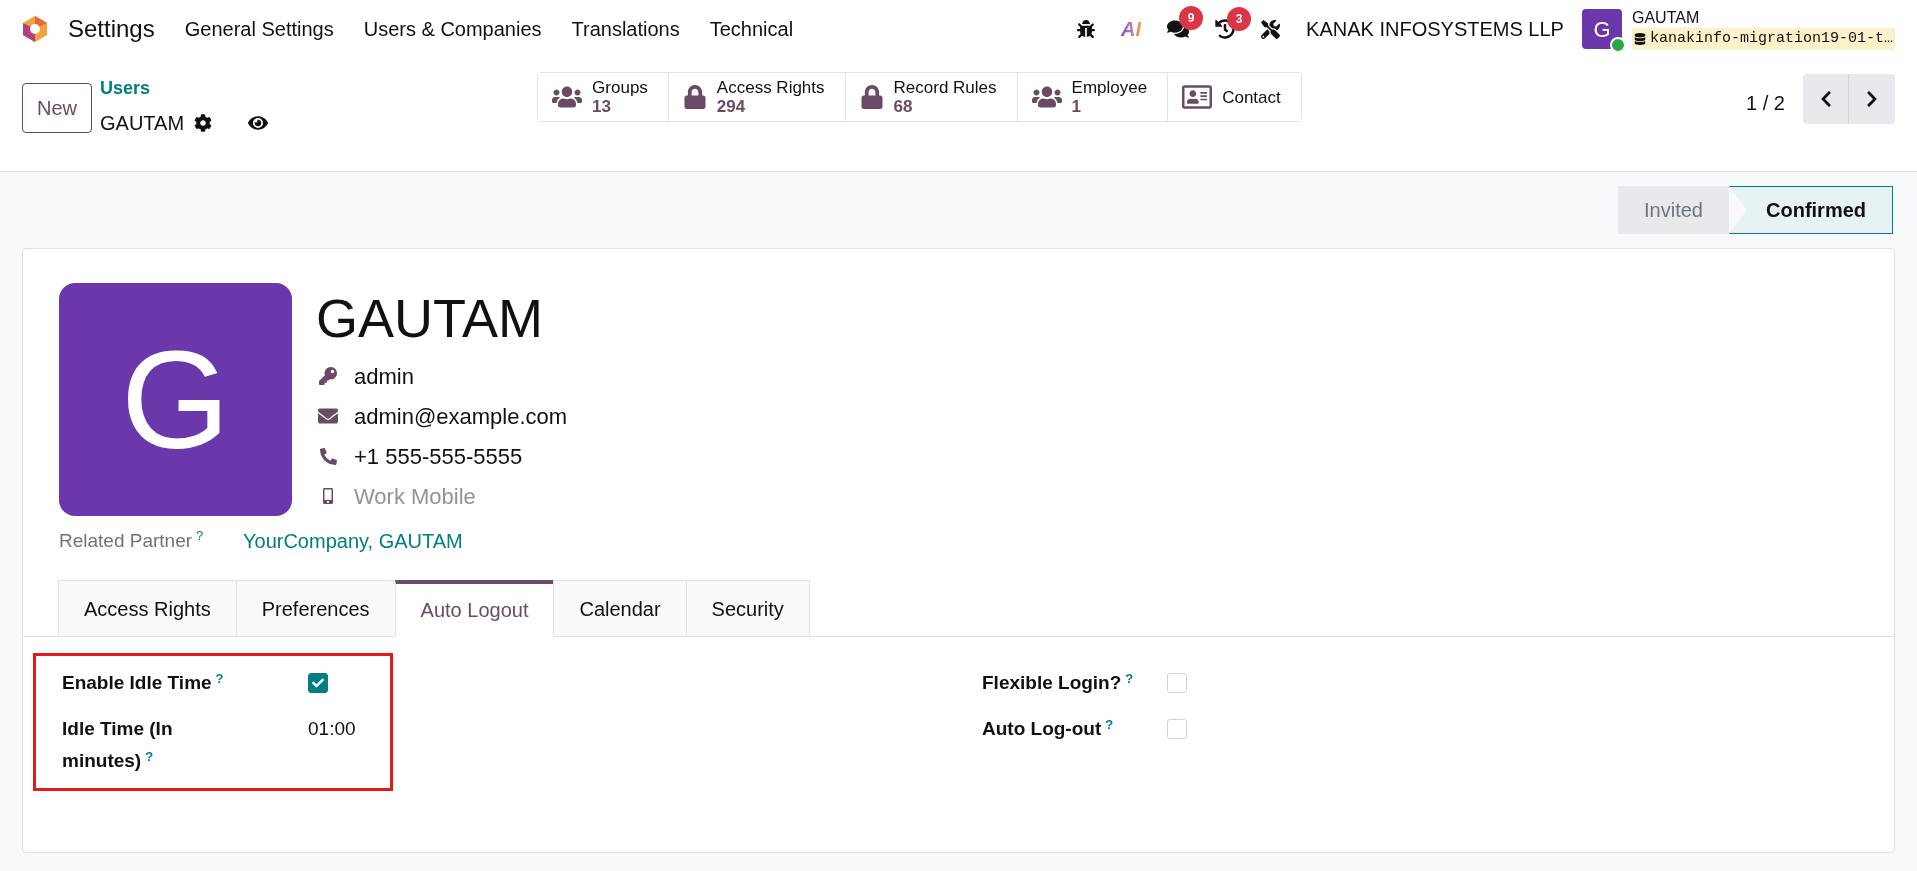 This screenshot has width=1917, height=871. Describe the element at coordinates (328, 416) in the screenshot. I see `envelope-icon` at that location.